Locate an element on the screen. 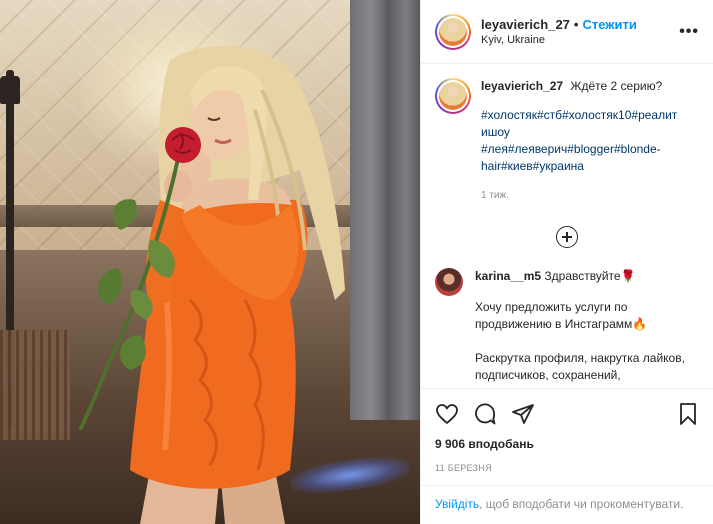 This screenshot has height=524, width=713. login-prompt-text: , щоб вподобати чи прокоментувати. is located at coordinates (581, 504).